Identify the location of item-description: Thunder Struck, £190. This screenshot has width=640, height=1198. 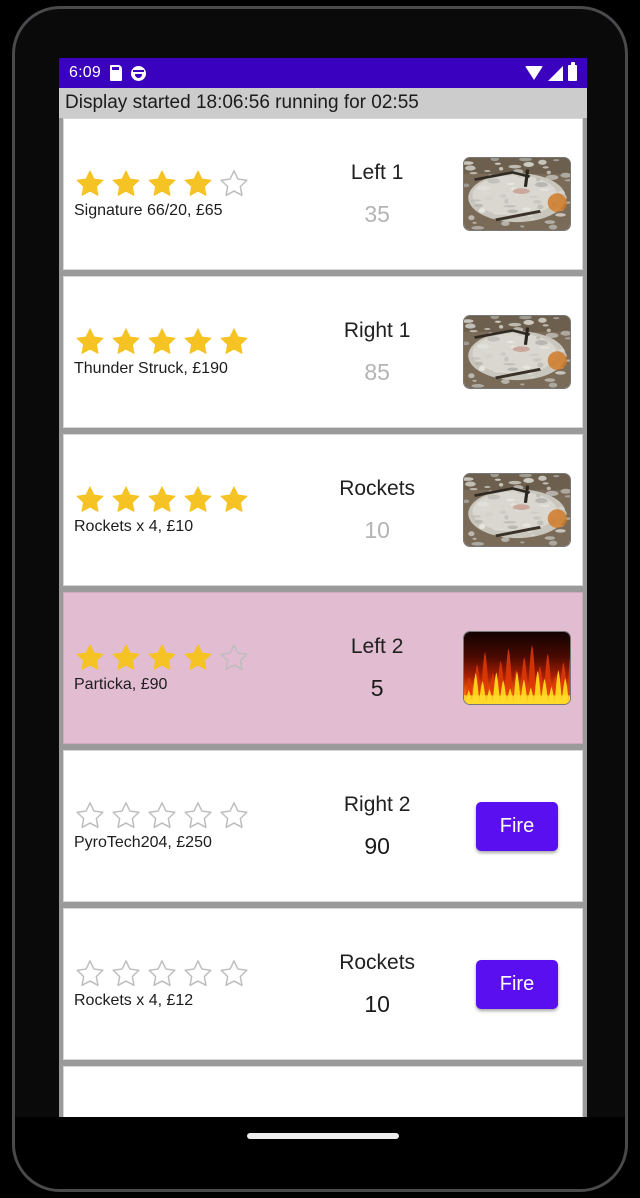
(151, 368).